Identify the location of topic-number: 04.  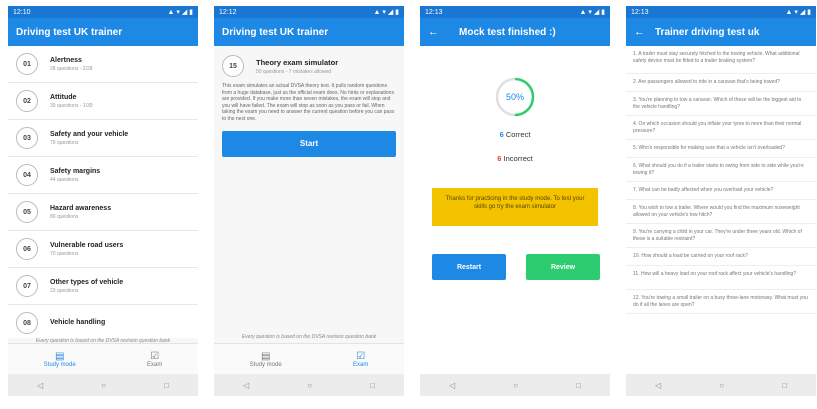
(27, 175).